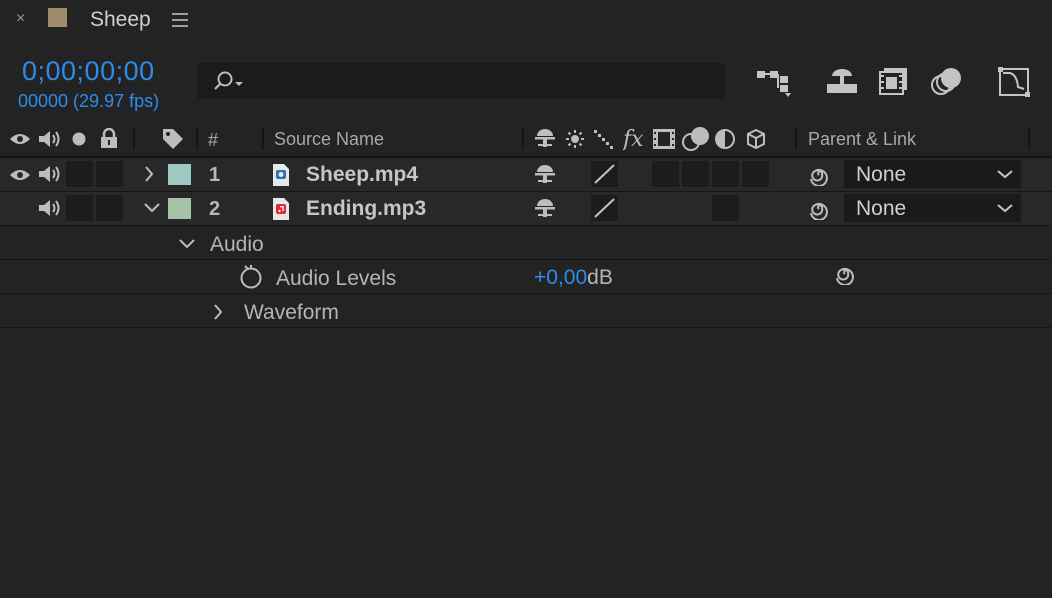  I want to click on effects-switch, so click(665, 174).